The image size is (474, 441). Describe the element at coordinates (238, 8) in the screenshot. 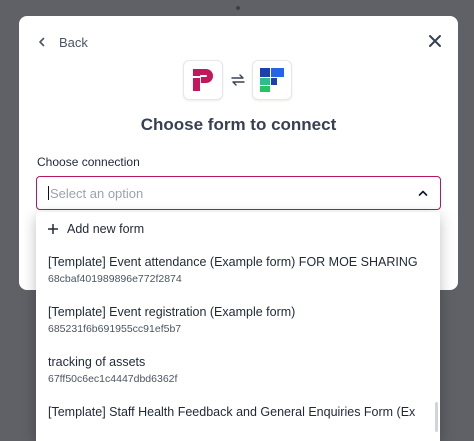

I see `background-dot` at that location.